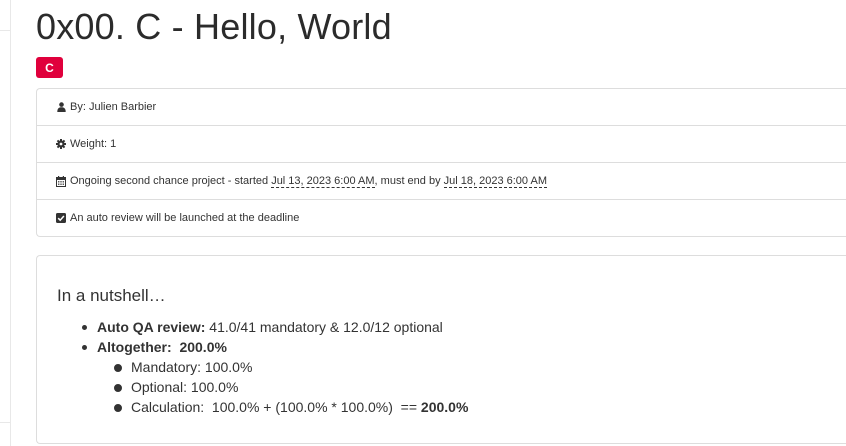 This screenshot has width=846, height=446. Describe the element at coordinates (134, 347) in the screenshot. I see `altogether-label: Altogether:` at that location.